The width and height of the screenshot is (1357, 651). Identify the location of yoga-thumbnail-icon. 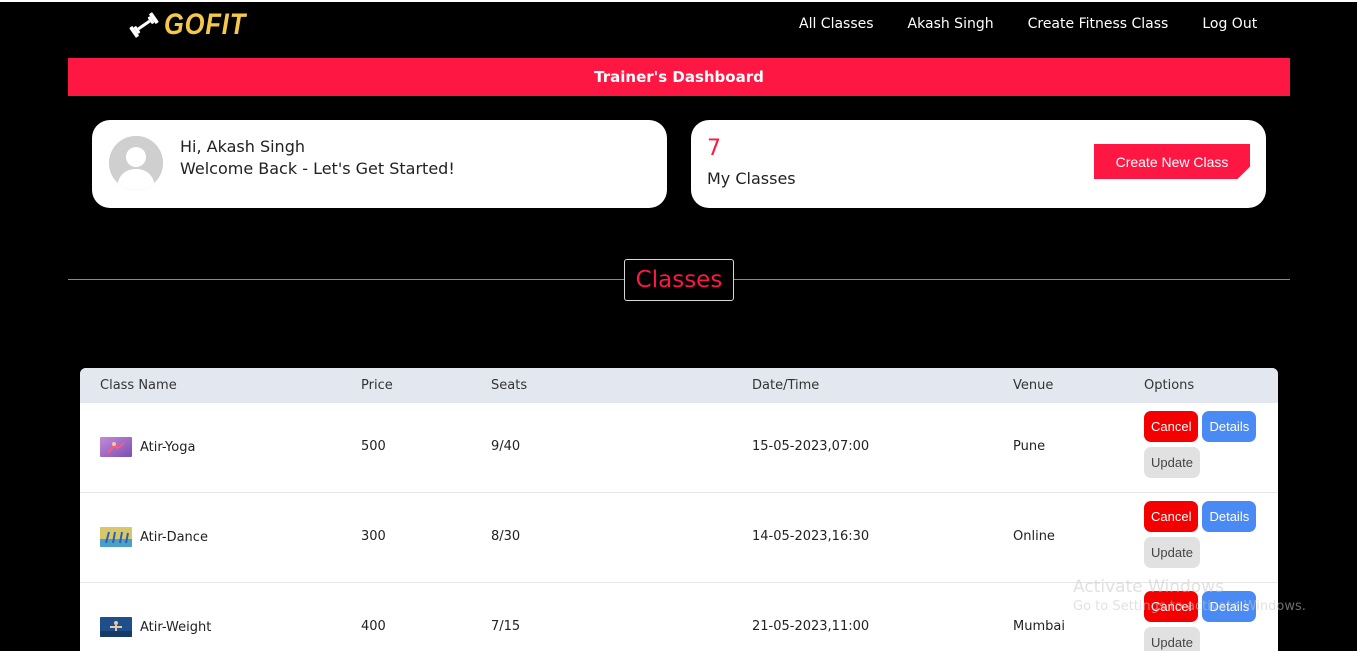
(116, 447).